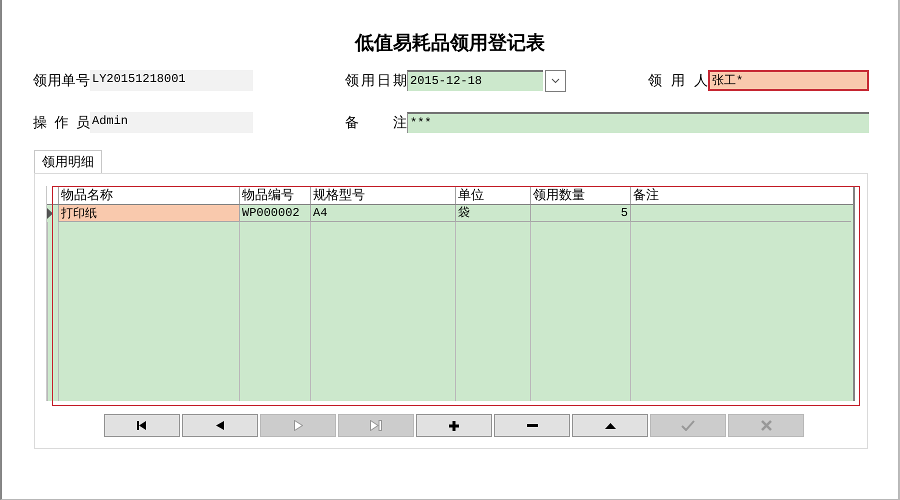  I want to click on insert-button, so click(454, 425).